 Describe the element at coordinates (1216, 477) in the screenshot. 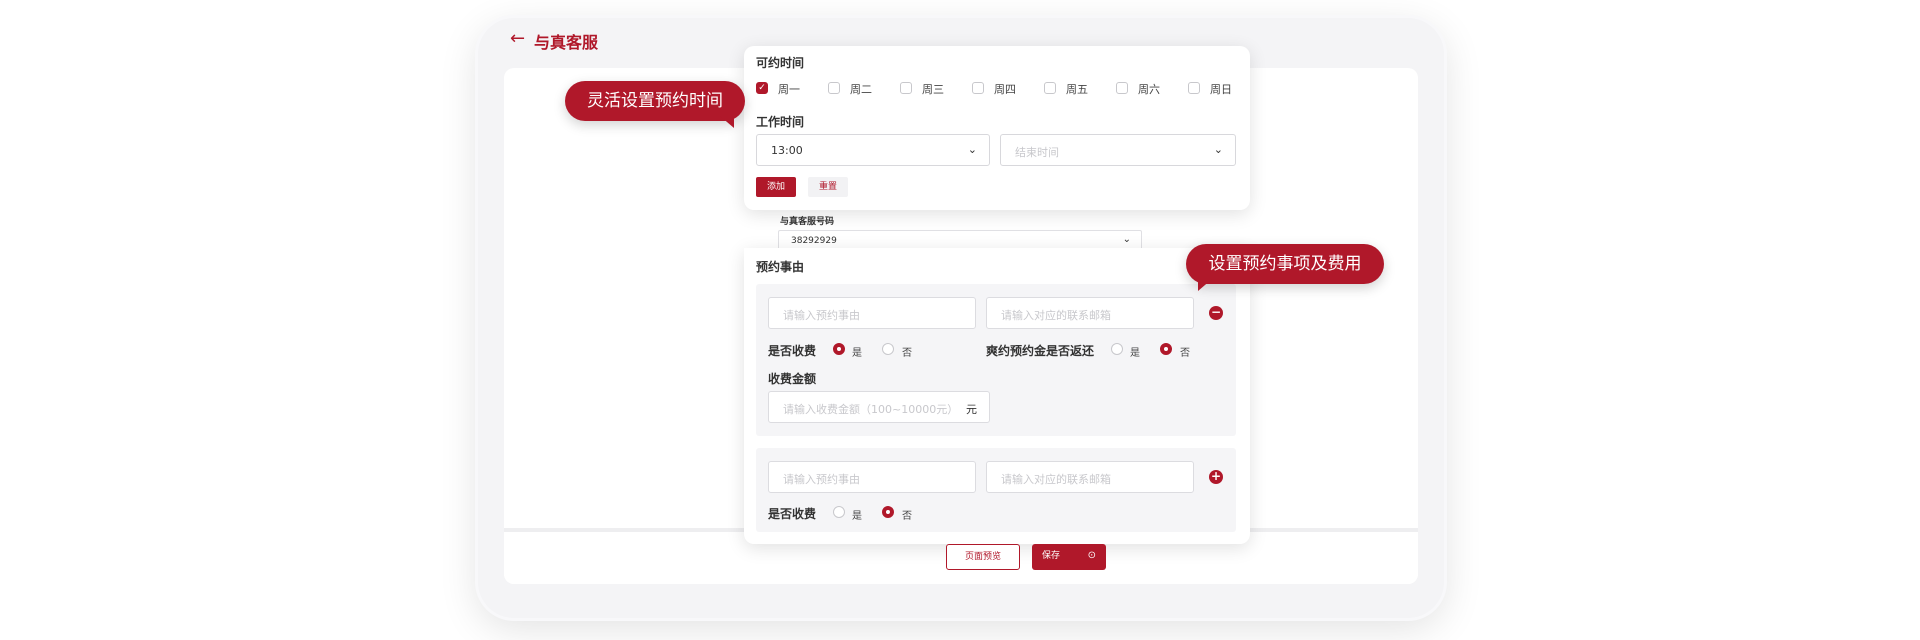

I see `add-item-icon: +` at that location.